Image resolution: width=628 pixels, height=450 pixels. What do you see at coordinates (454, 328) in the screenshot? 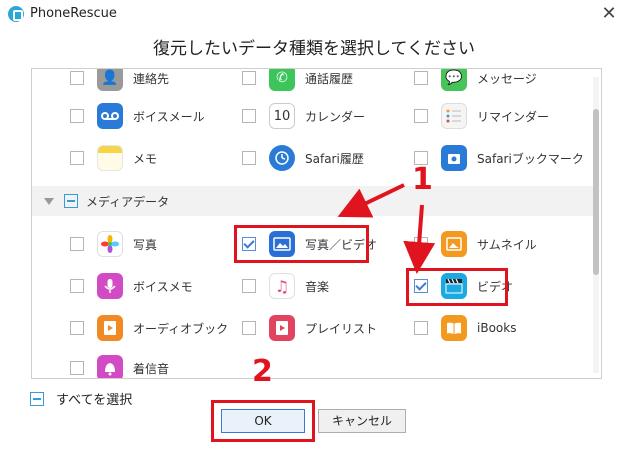
I see `ibooks-icon` at bounding box center [454, 328].